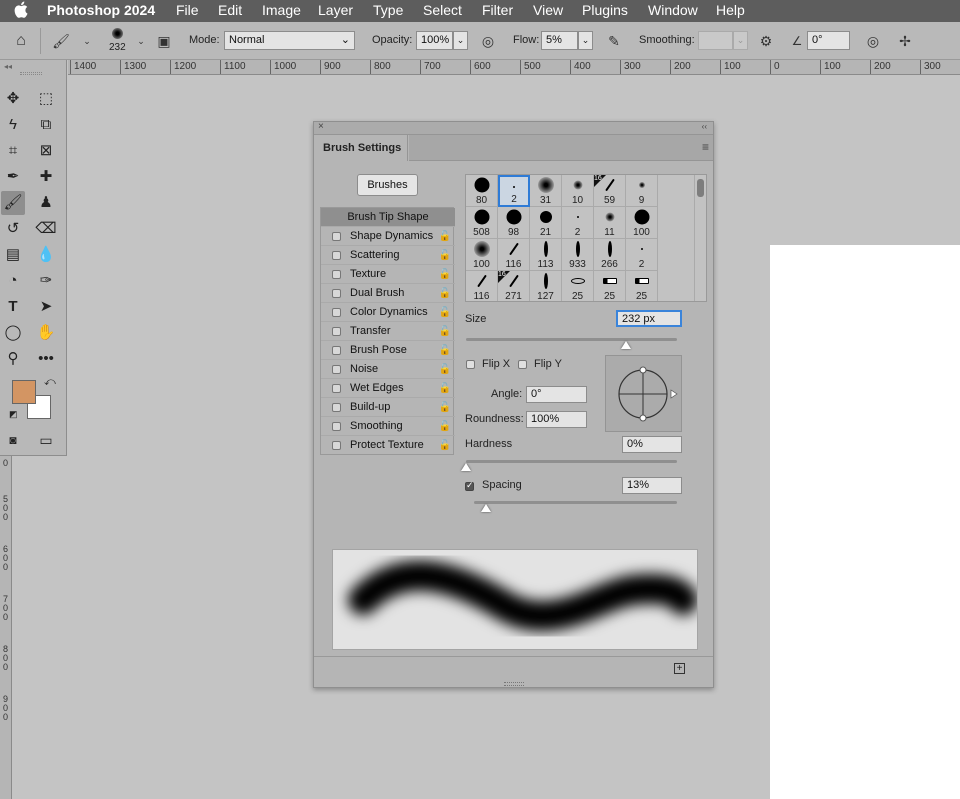 The width and height of the screenshot is (960, 799). Describe the element at coordinates (388, 217) in the screenshot. I see `list-item-brush-tip-shape: Brush Tip Shape` at that location.